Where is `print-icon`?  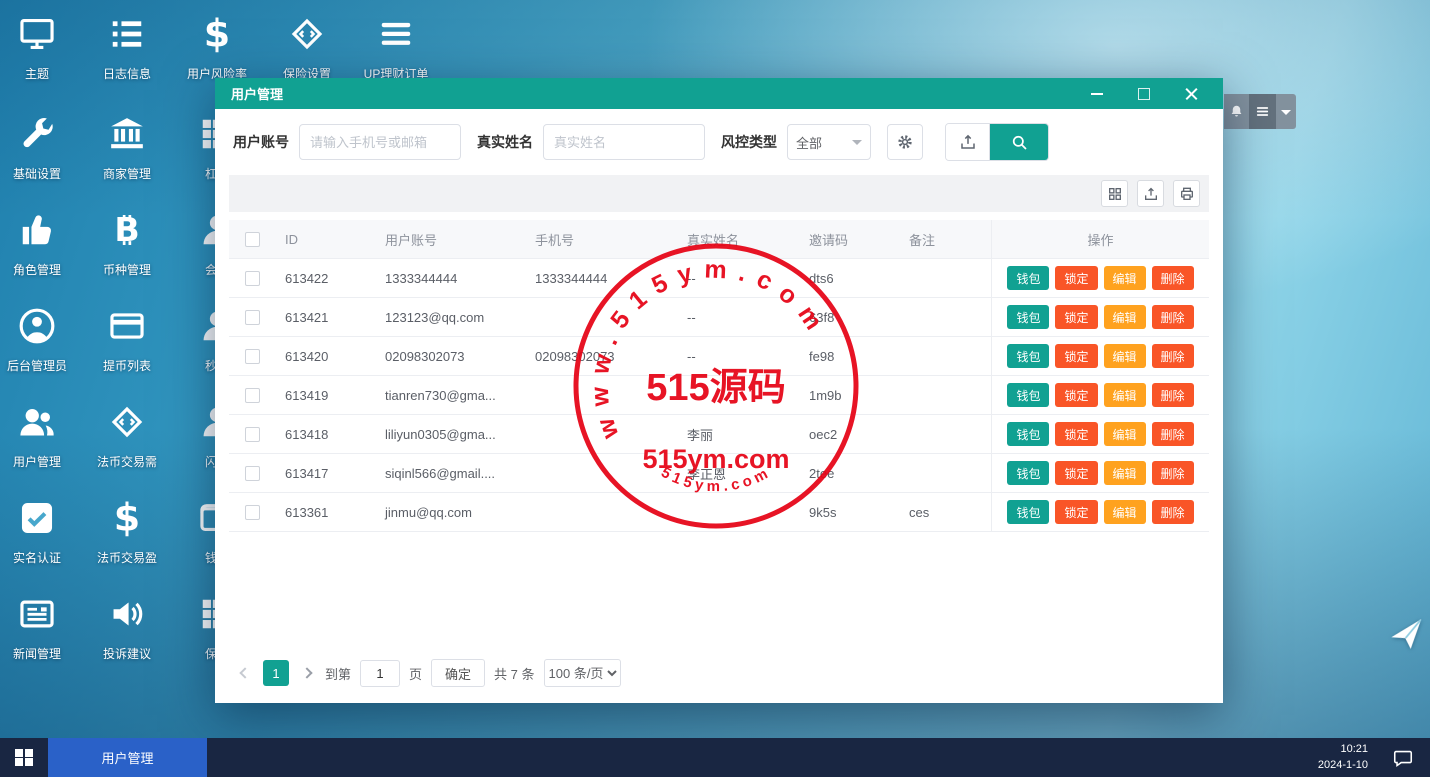 print-icon is located at coordinates (1187, 194).